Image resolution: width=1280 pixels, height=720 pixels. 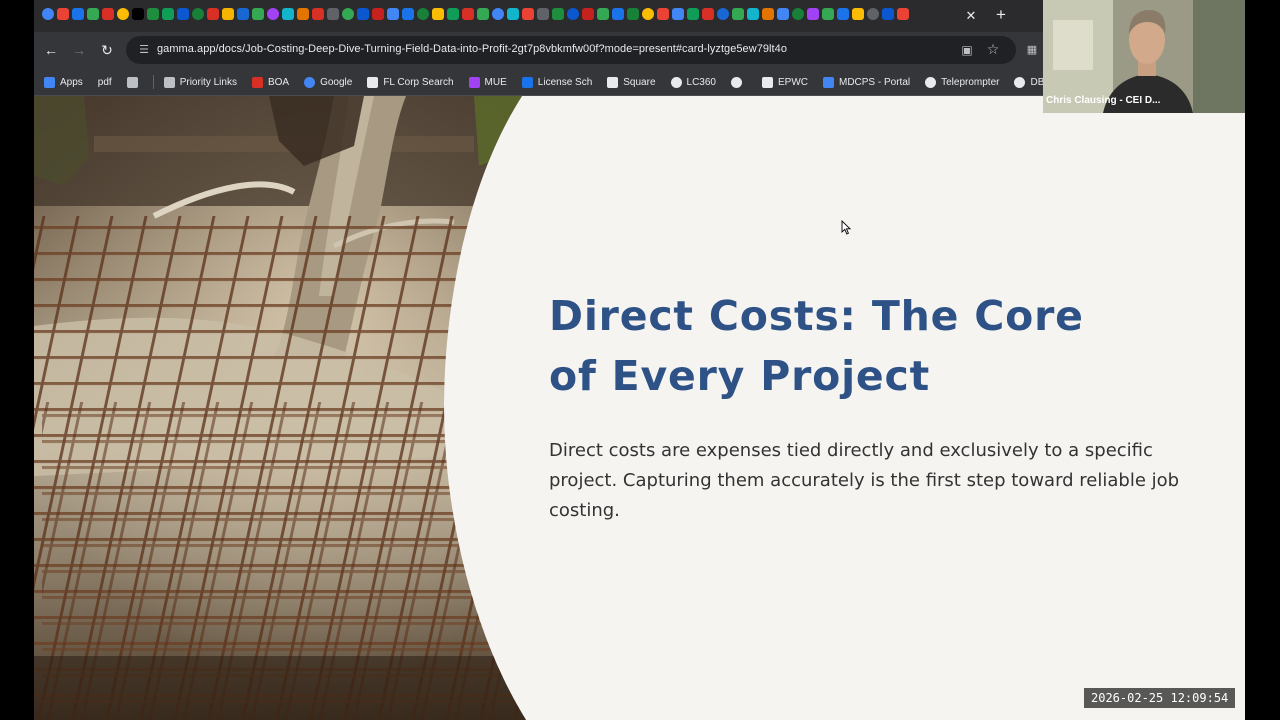 I want to click on bookmark-label: Priority Links, so click(x=208, y=82).